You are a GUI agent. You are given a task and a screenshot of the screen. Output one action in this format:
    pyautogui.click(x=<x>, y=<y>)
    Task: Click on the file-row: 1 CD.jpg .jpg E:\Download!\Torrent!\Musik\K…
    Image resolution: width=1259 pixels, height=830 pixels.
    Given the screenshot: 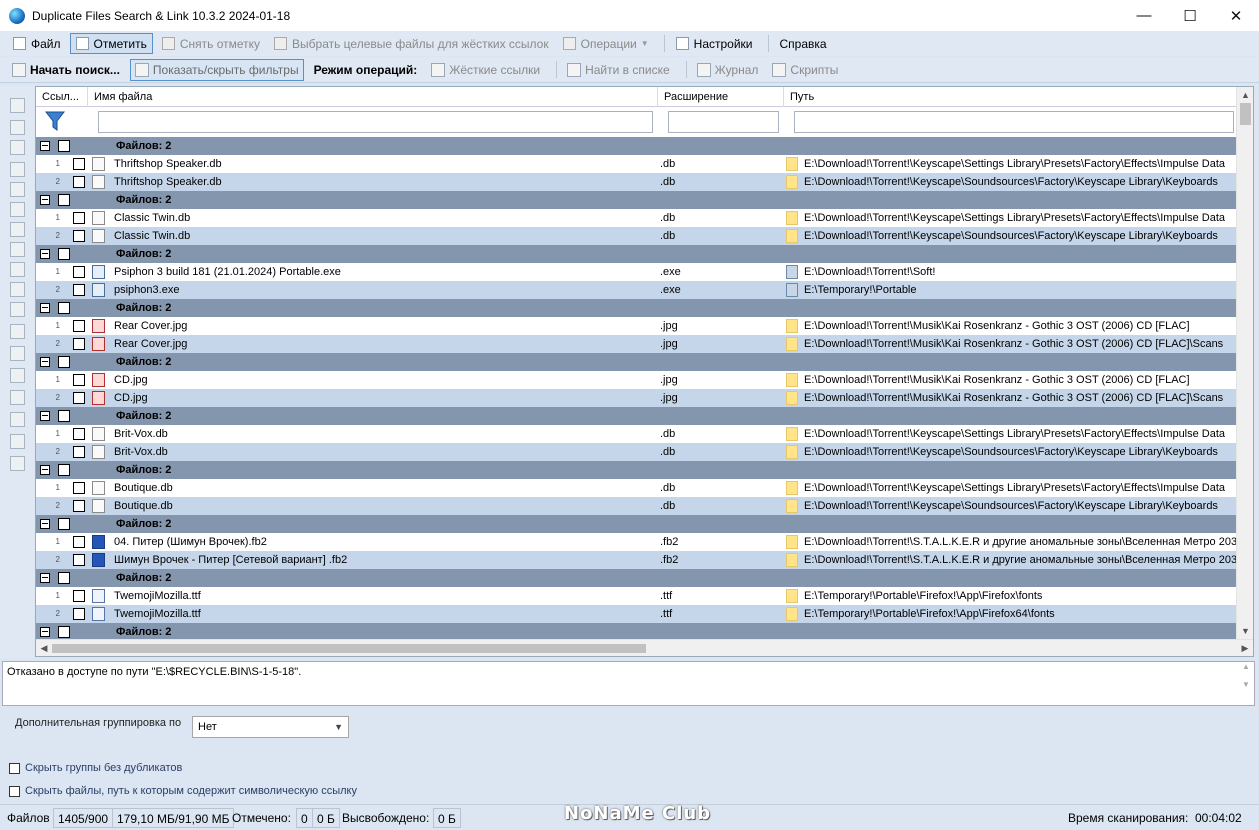 What is the action you would take?
    pyautogui.click(x=636, y=380)
    